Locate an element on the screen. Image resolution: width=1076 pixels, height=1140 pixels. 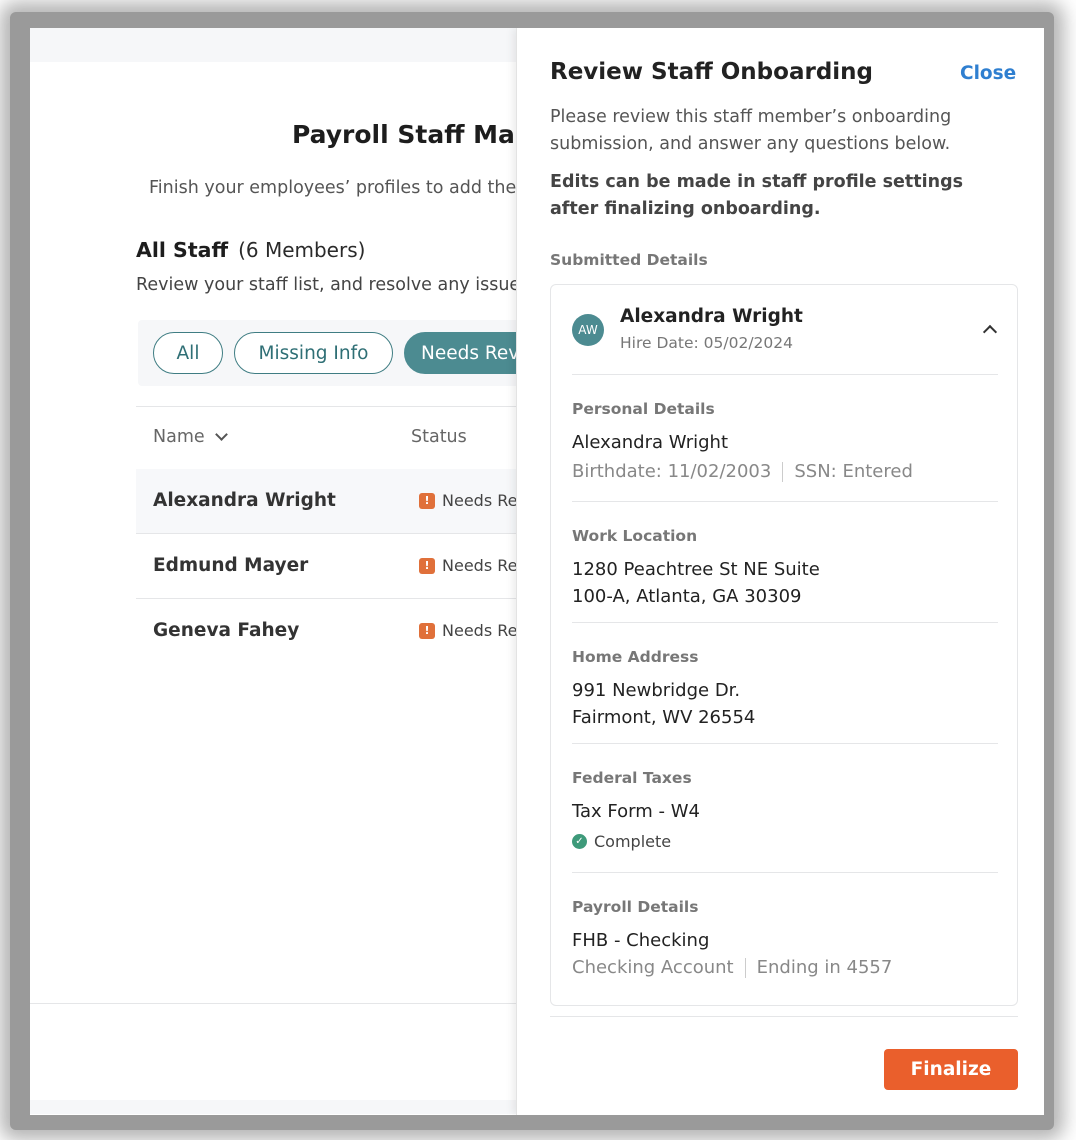
name-column-header: Name is located at coordinates (190, 437).